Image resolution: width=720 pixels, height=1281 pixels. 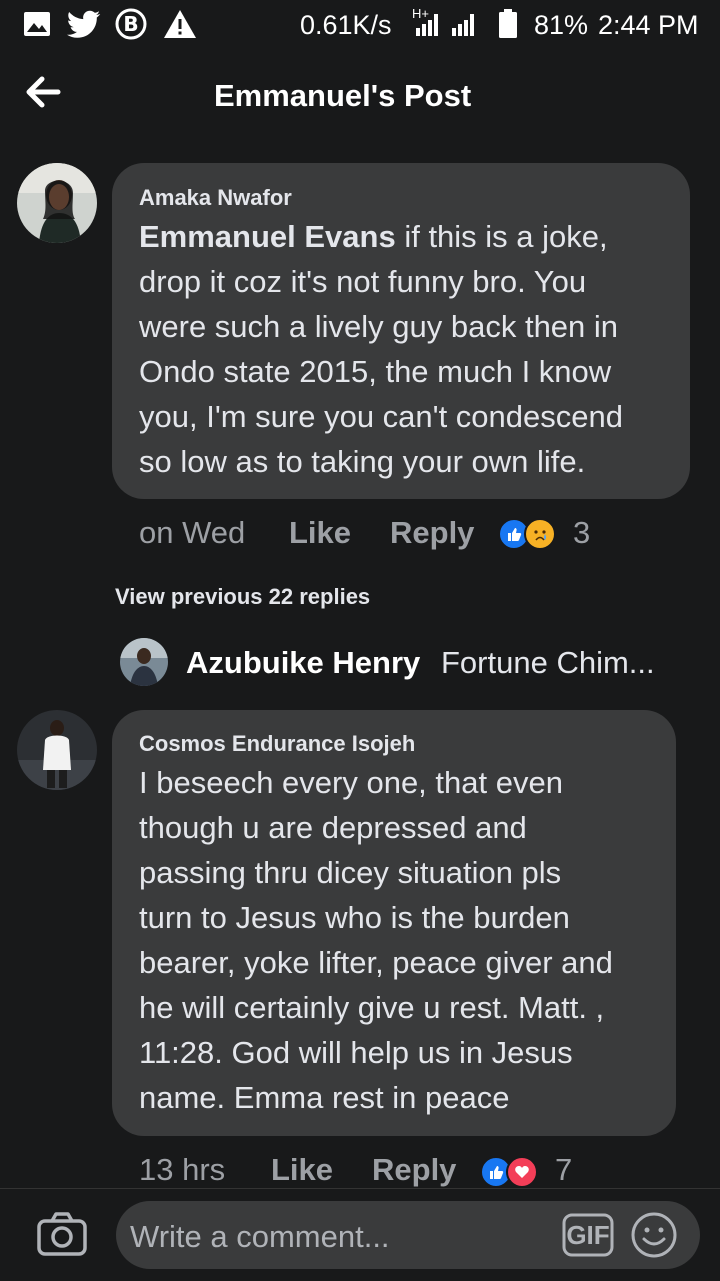 What do you see at coordinates (242, 597) in the screenshot?
I see `view-previous-replies: View previous 22 replies` at bounding box center [242, 597].